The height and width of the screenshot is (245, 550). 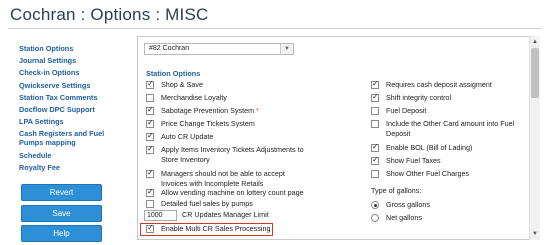 What do you see at coordinates (150, 84) in the screenshot?
I see `checkbox-shop-save` at bounding box center [150, 84].